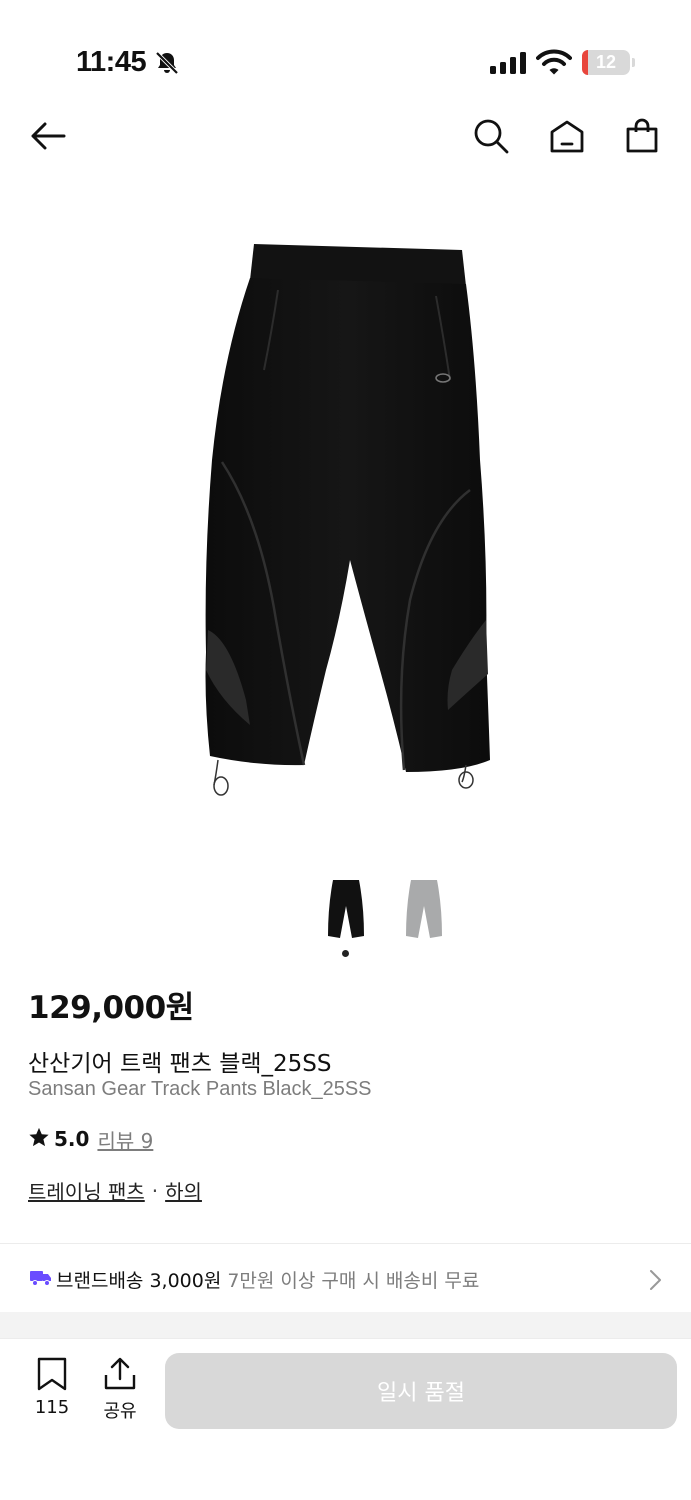  I want to click on battery-indicator: 12, so click(606, 62).